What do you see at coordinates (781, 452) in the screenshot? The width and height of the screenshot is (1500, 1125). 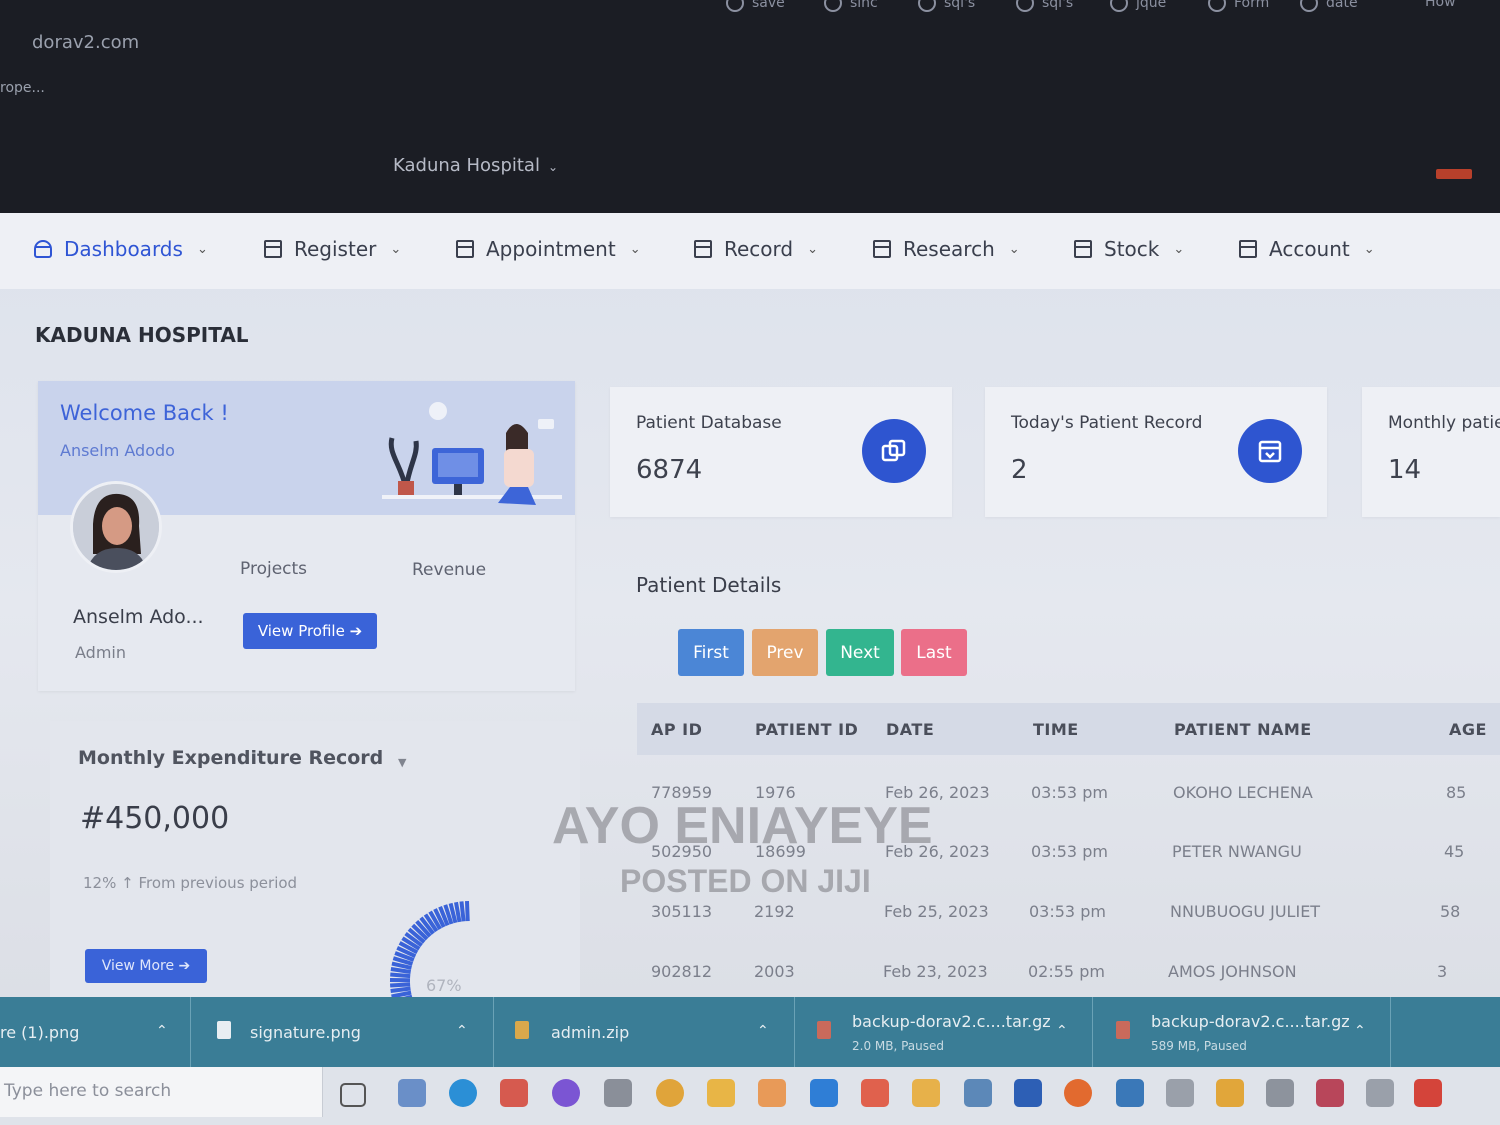 I see `stat-card-patient-database: Patient Database 6874` at bounding box center [781, 452].